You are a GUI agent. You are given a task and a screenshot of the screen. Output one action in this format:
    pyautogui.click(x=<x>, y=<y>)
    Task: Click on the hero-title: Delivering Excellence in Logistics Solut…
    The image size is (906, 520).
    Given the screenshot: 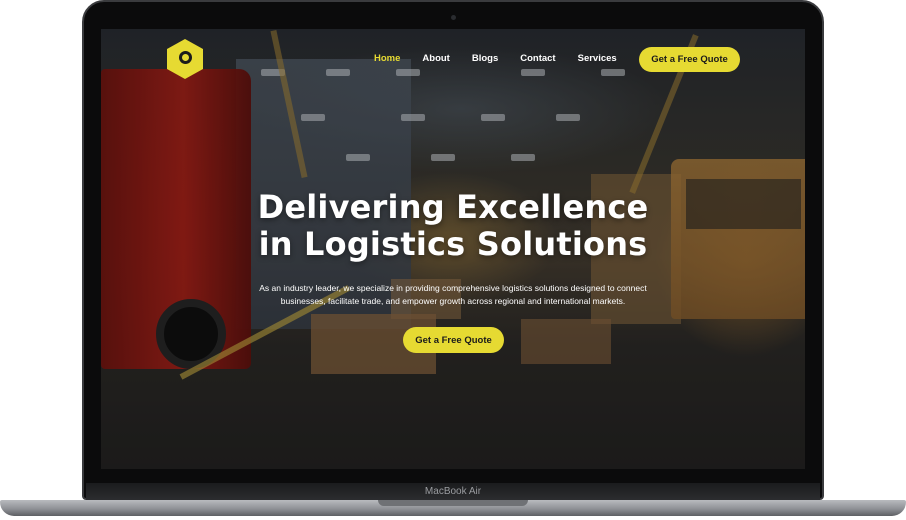 What is the action you would take?
    pyautogui.click(x=453, y=226)
    